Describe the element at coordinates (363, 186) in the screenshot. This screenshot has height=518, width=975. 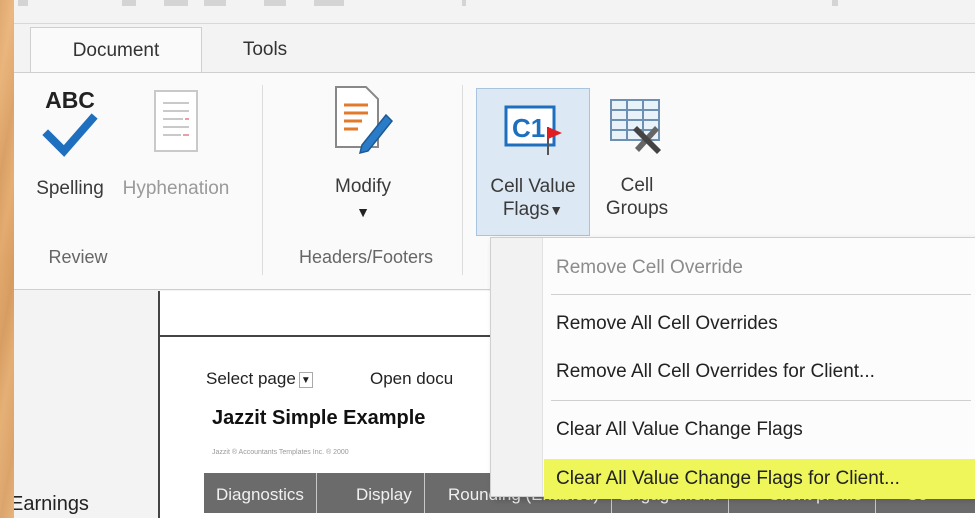
I see `modify-label: Modify` at that location.